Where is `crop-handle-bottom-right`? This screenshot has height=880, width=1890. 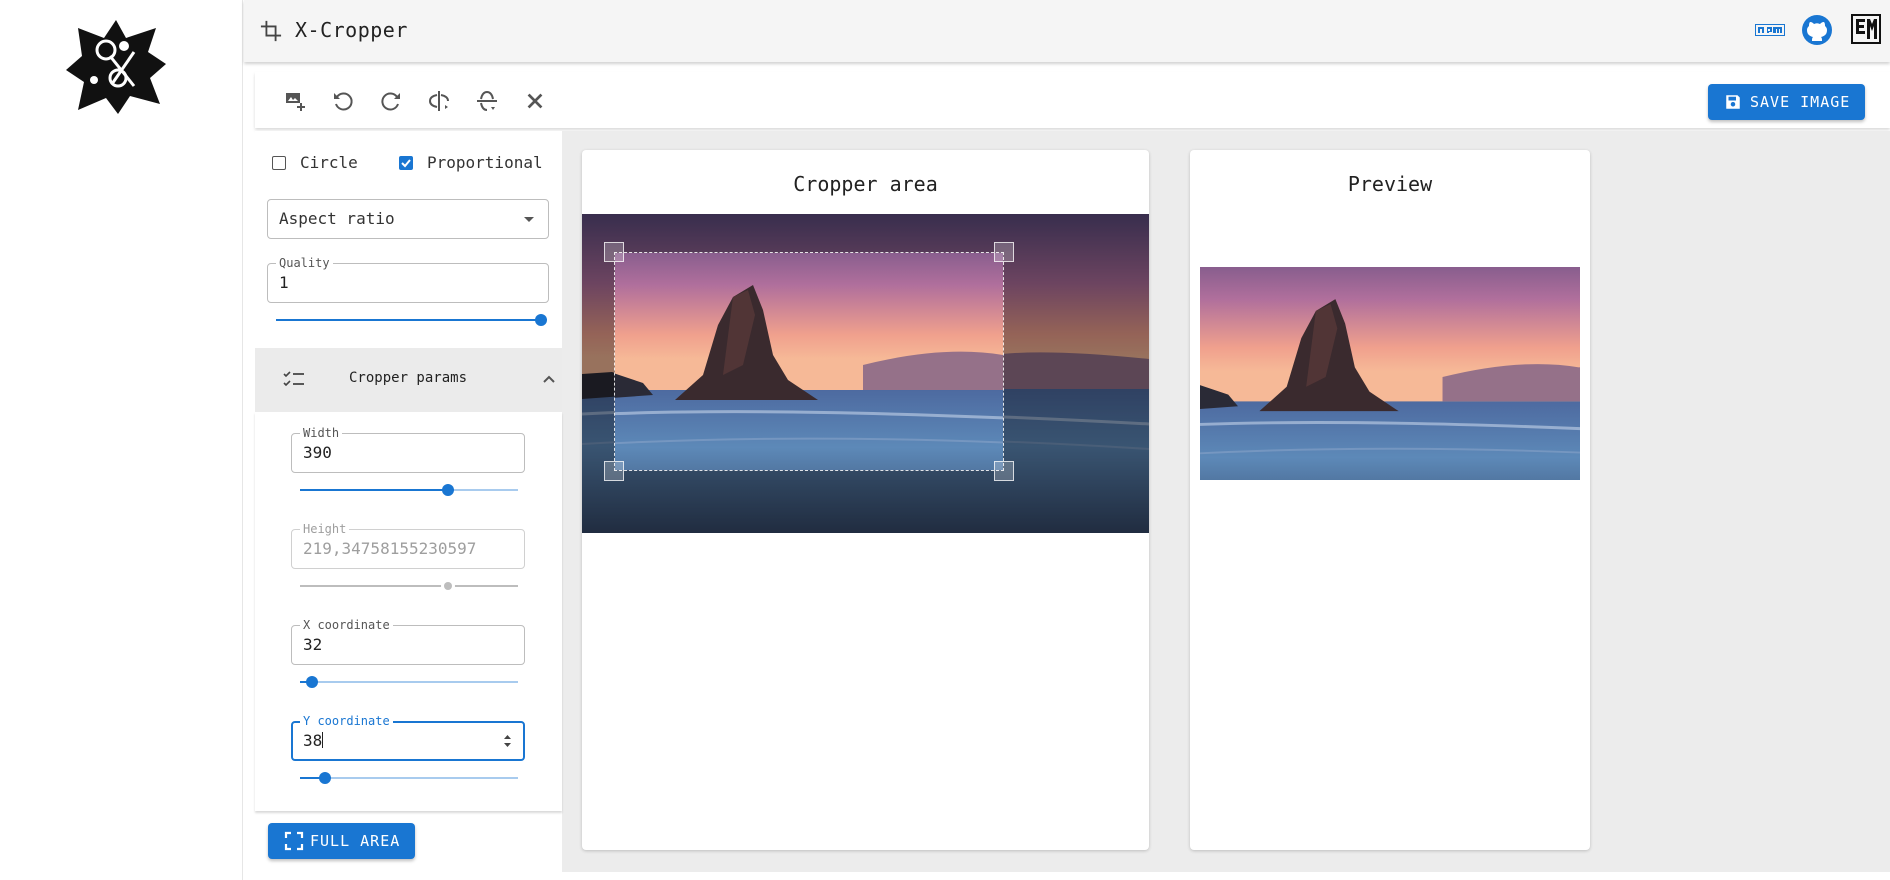 crop-handle-bottom-right is located at coordinates (1004, 471).